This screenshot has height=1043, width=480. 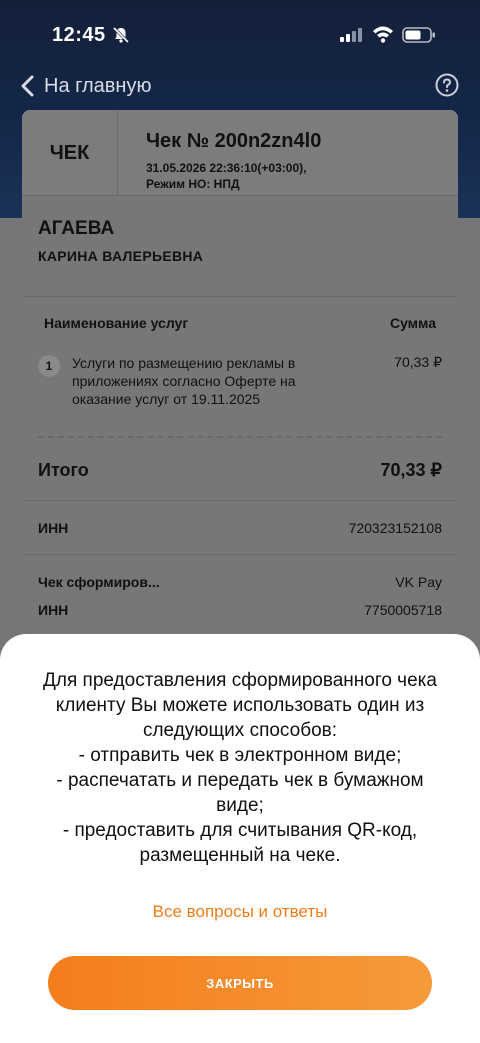 What do you see at coordinates (70, 153) in the screenshot?
I see `receipt-label: ЧЕК` at bounding box center [70, 153].